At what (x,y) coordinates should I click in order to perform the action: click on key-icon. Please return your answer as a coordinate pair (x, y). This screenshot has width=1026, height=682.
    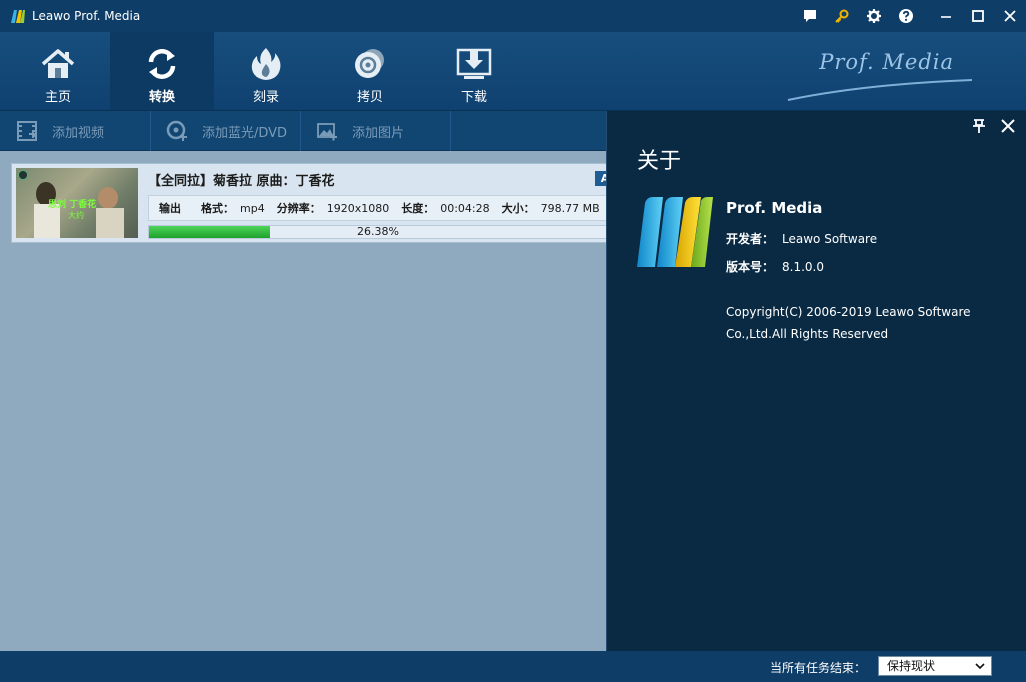
    Looking at the image, I should click on (842, 16).